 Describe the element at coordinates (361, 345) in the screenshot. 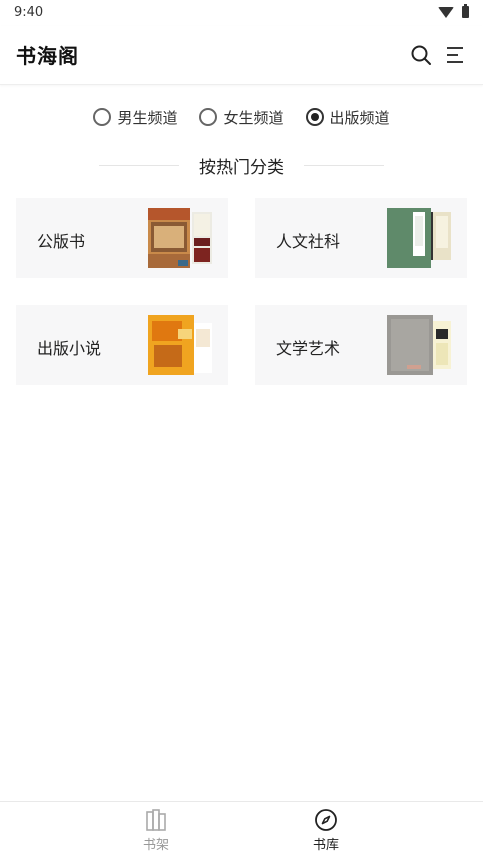

I see `category-card-literature-art: 文学艺术` at that location.